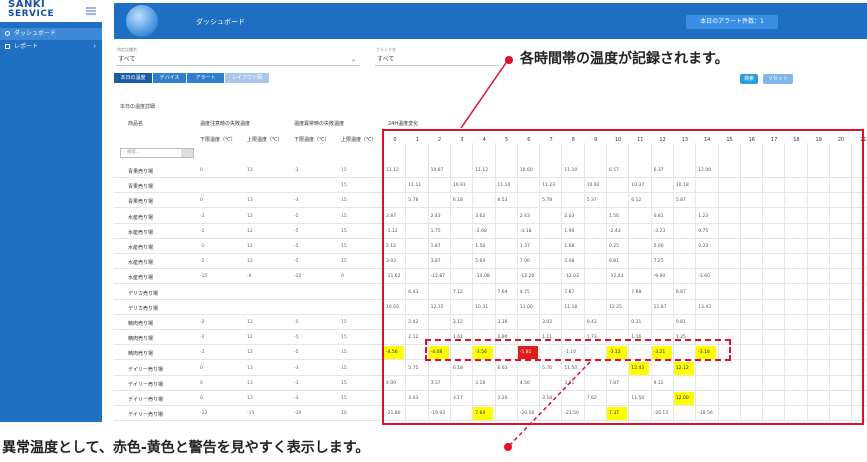 The width and height of the screenshot is (867, 462). I want to click on callout-top: 各時間帯の温度が記録されます。, so click(624, 59).